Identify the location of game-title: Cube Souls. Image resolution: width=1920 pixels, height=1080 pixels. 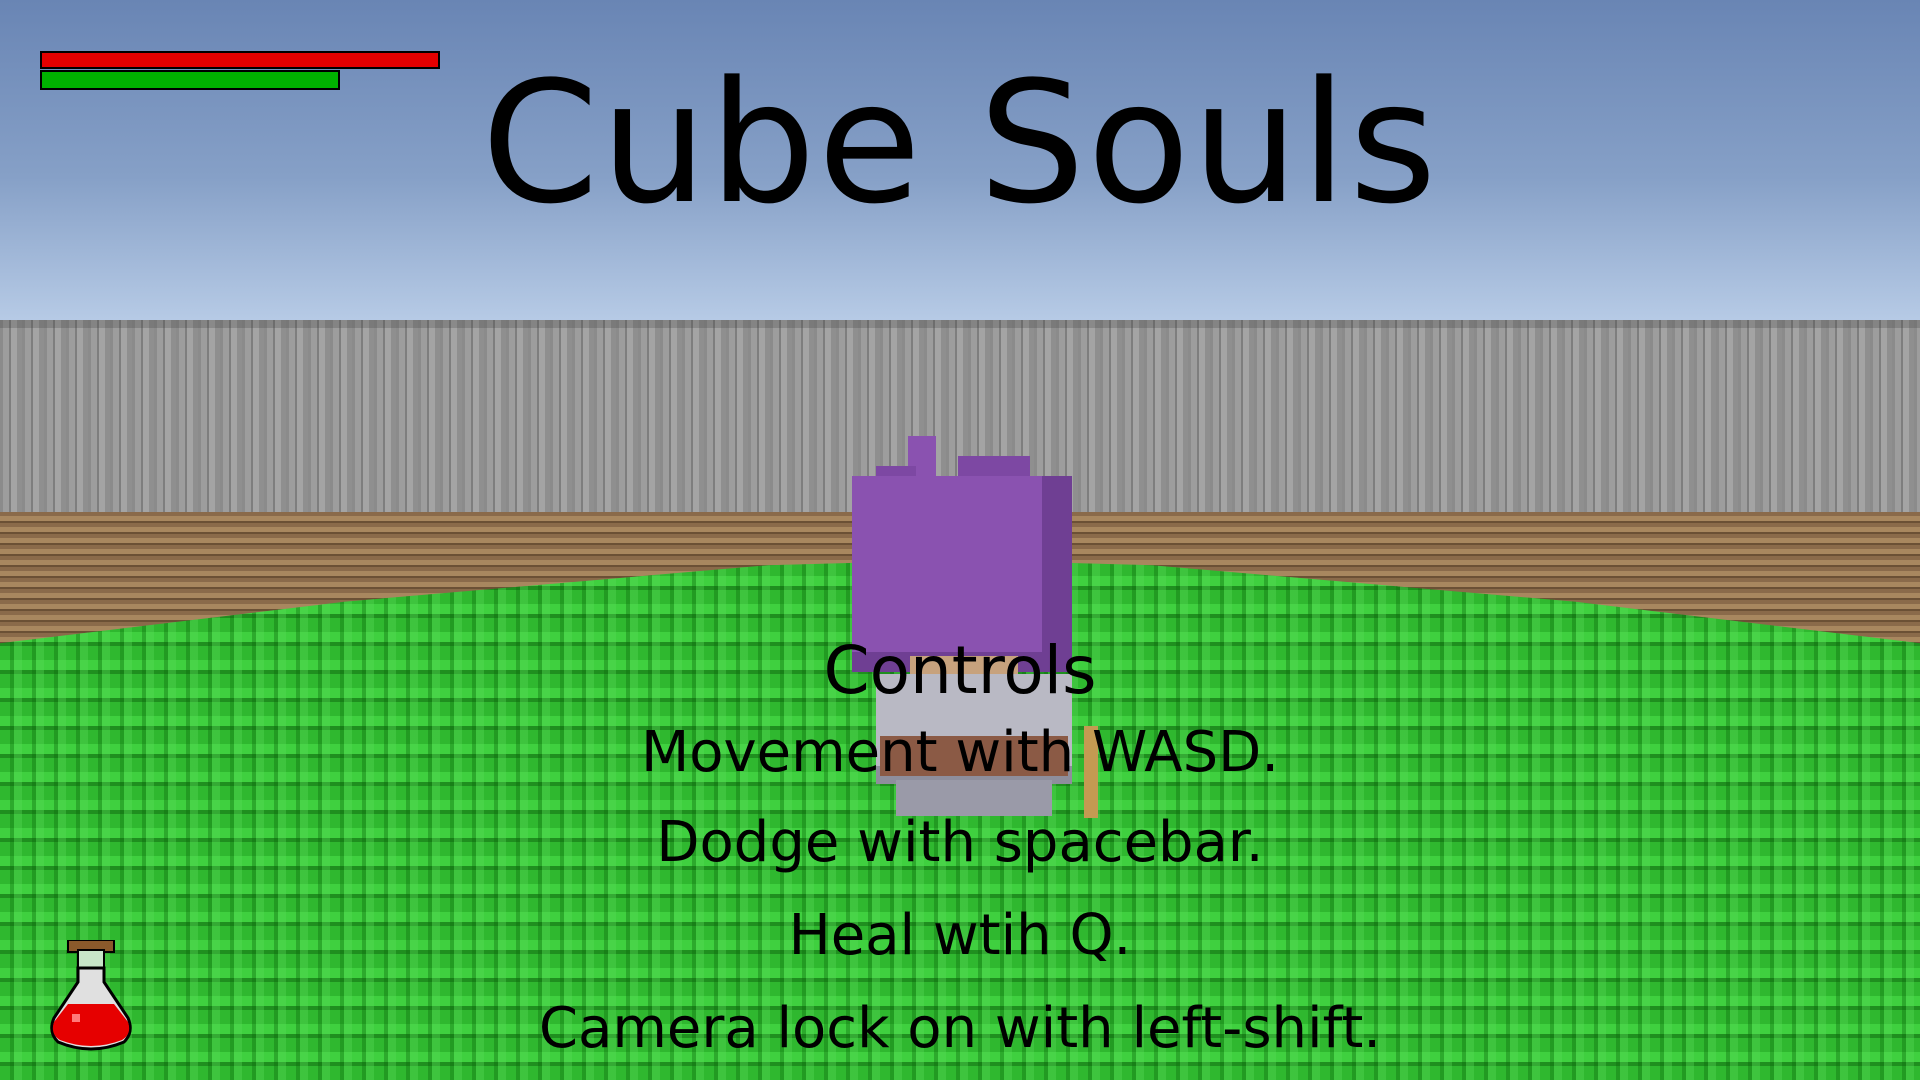
(960, 143).